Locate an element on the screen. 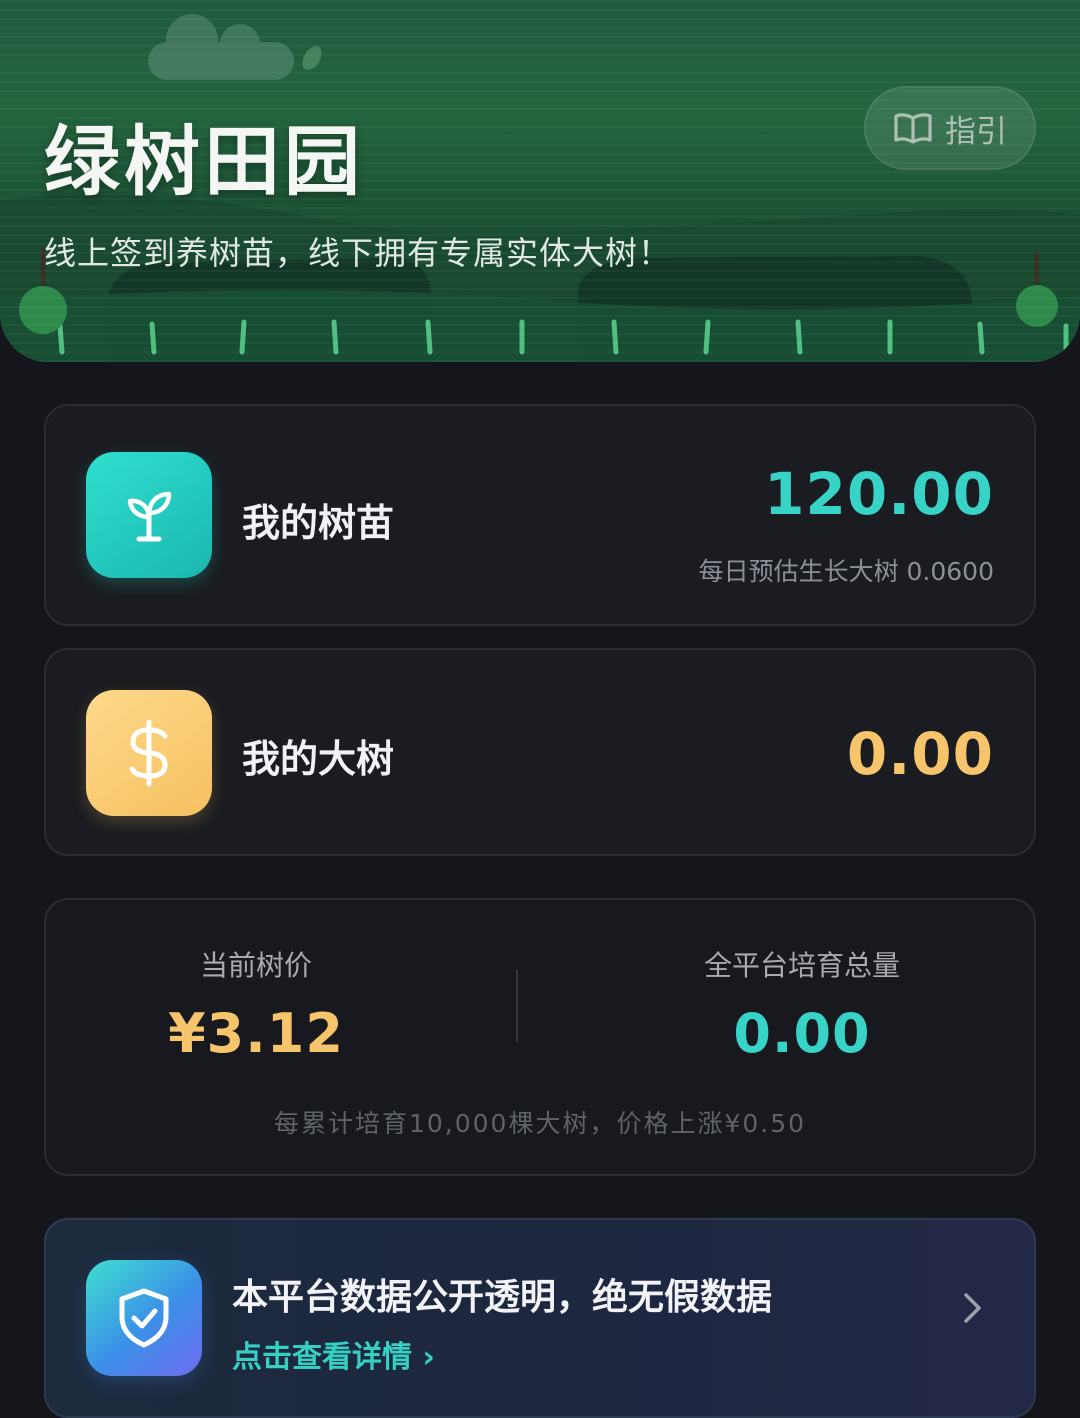 The height and width of the screenshot is (1418, 1080). platform-total-value: 0.00 is located at coordinates (802, 1033).